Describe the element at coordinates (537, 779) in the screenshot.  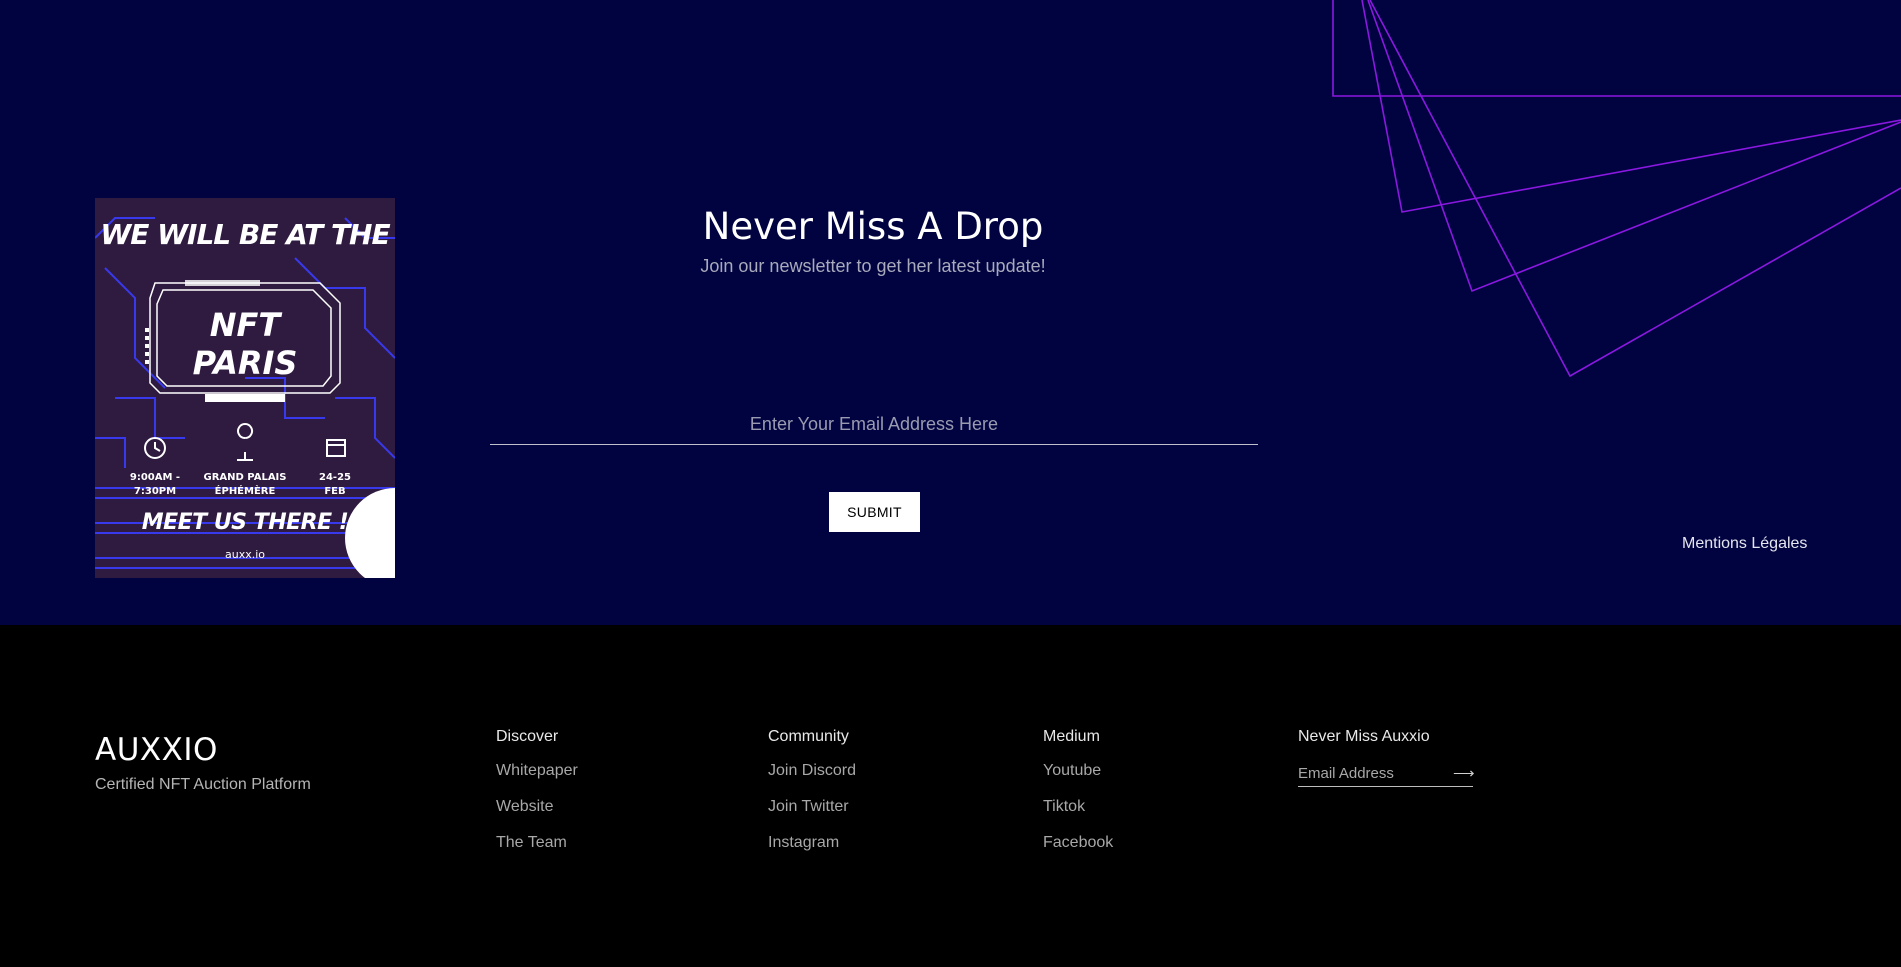
I see `footer-link-whitepaper: Whitepaper` at that location.